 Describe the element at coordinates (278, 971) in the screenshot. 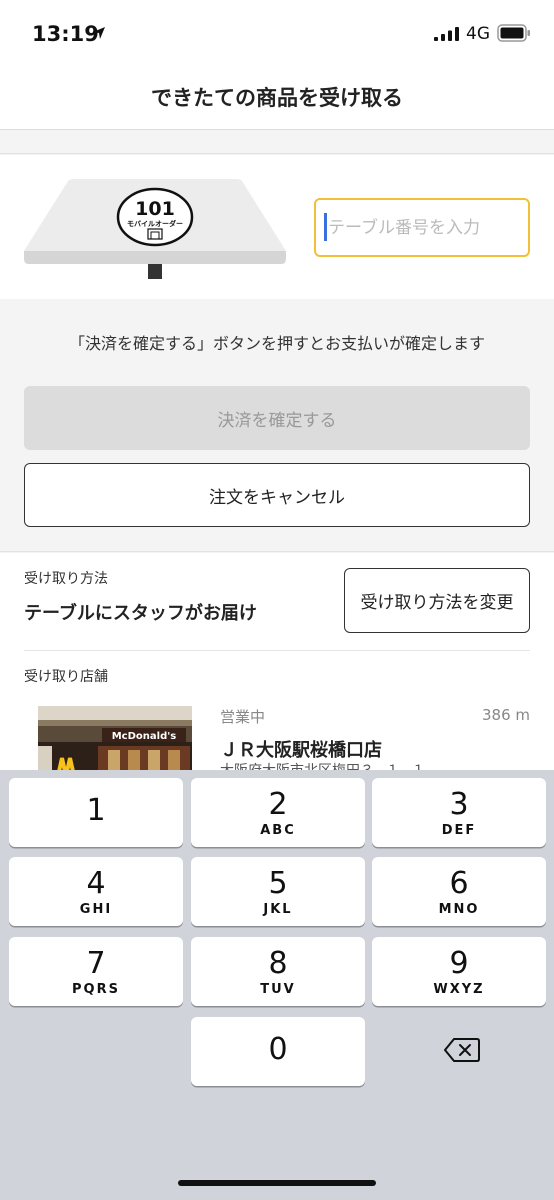

I see `key-8: 8 TUV` at that location.